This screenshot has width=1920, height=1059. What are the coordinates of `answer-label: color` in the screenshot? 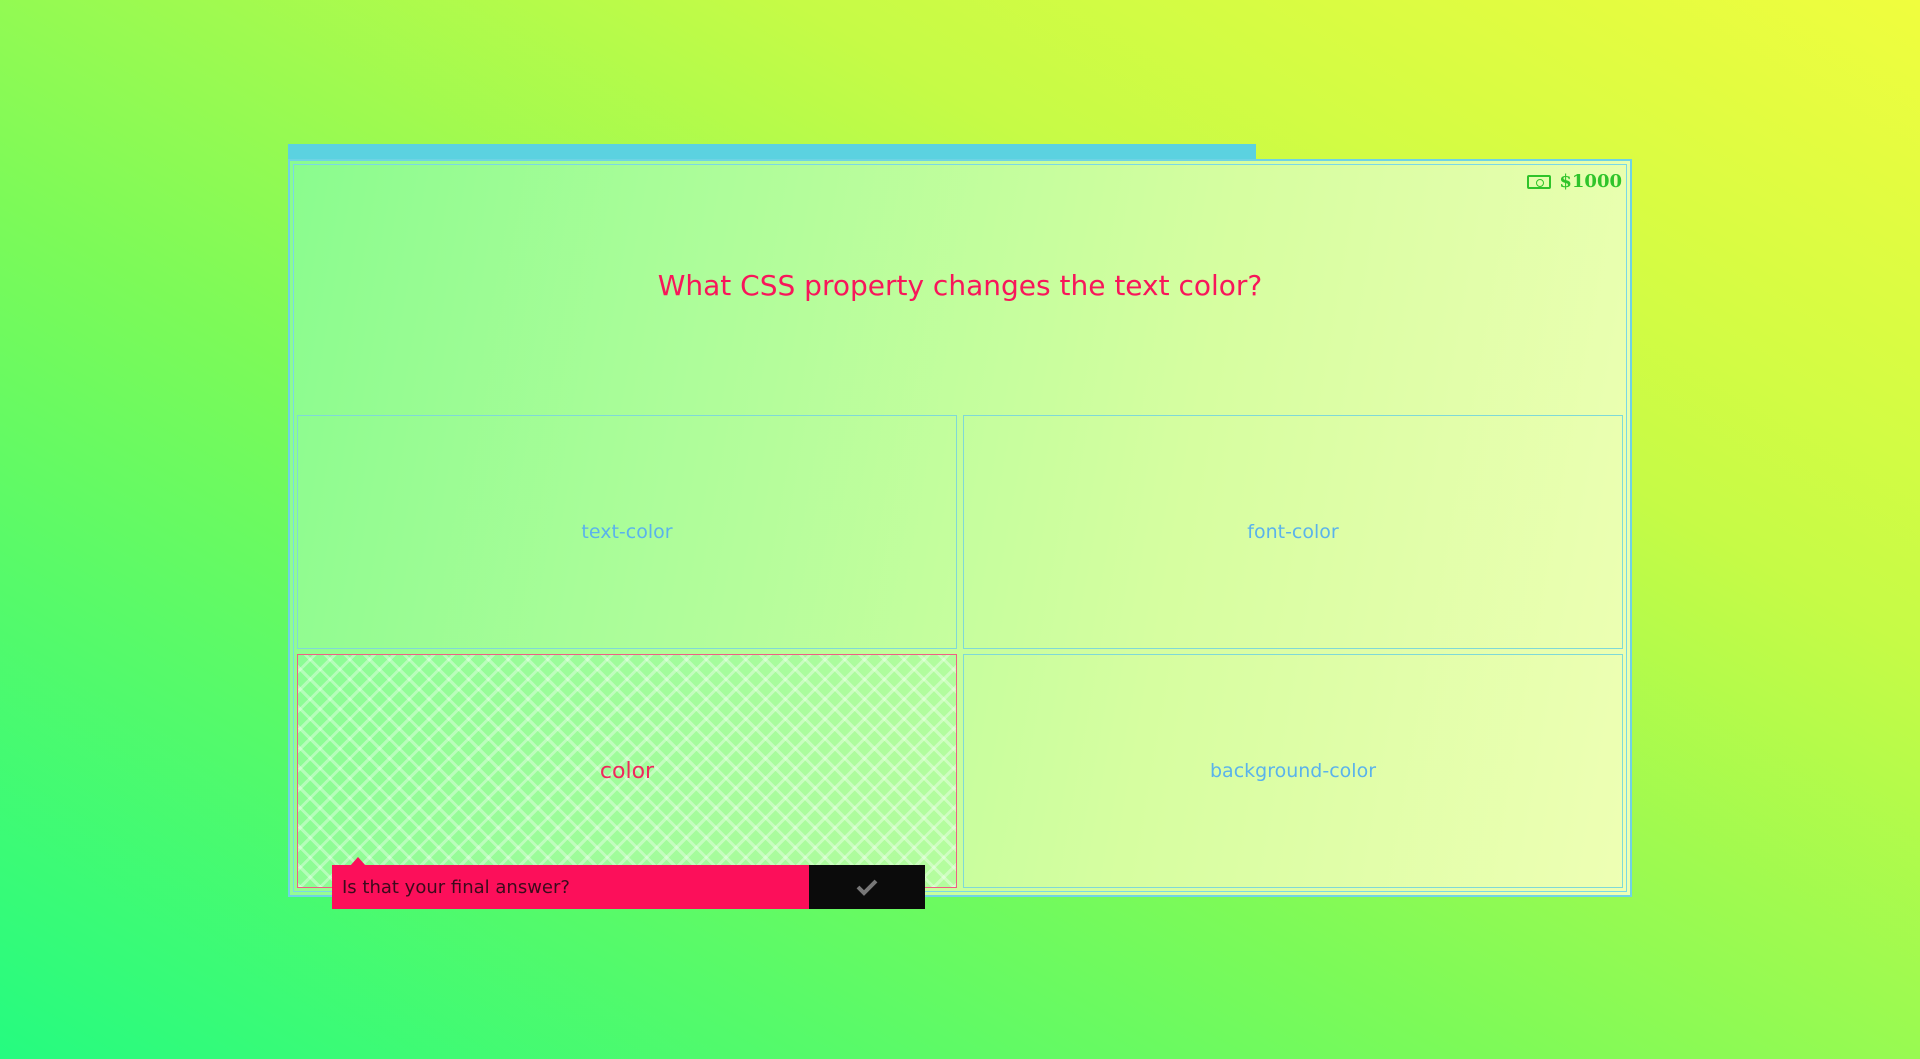 It's located at (627, 771).